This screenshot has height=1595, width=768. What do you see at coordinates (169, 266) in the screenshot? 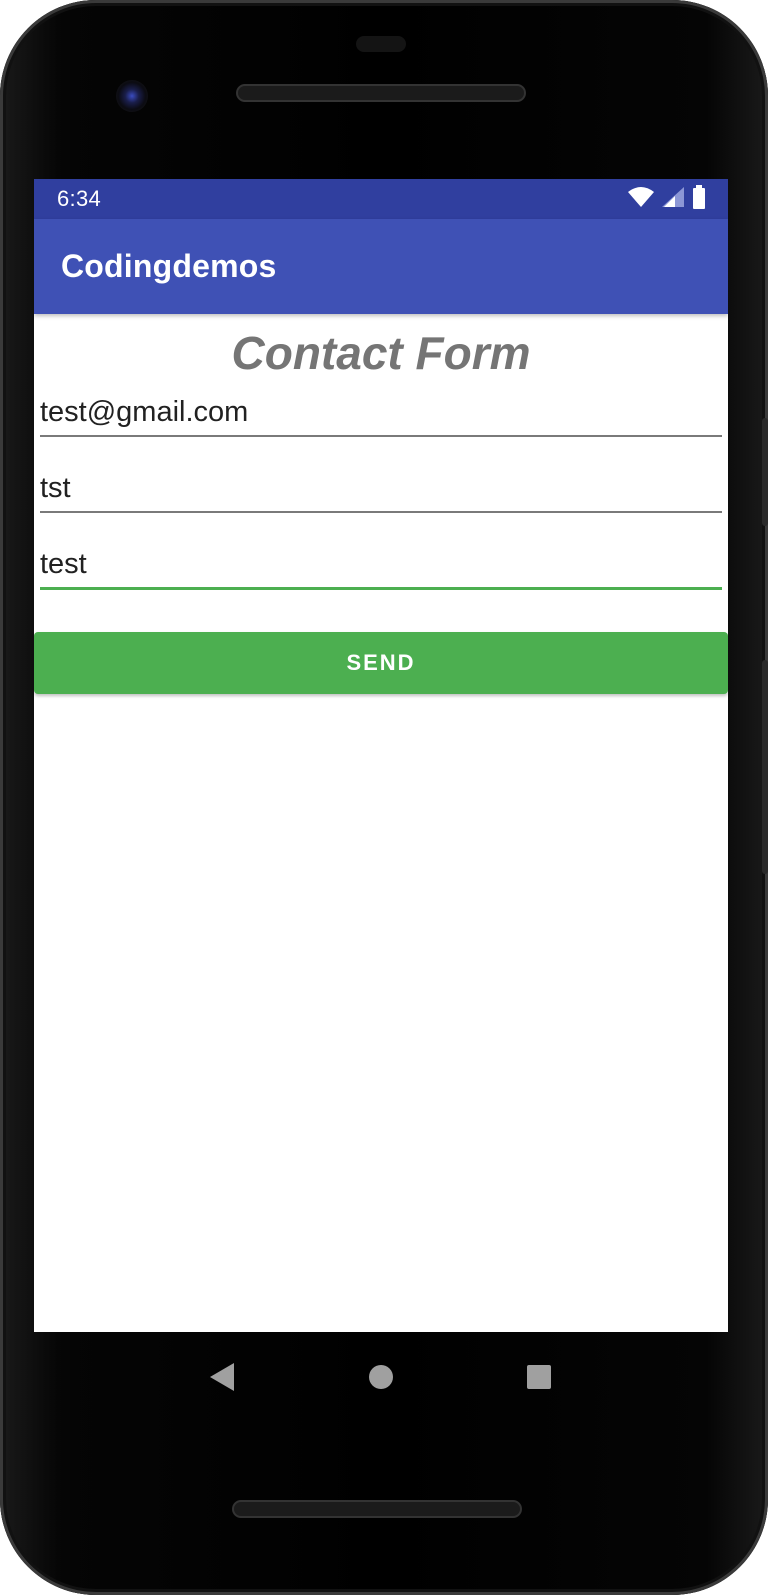
I see `app-title: Codingdemos` at bounding box center [169, 266].